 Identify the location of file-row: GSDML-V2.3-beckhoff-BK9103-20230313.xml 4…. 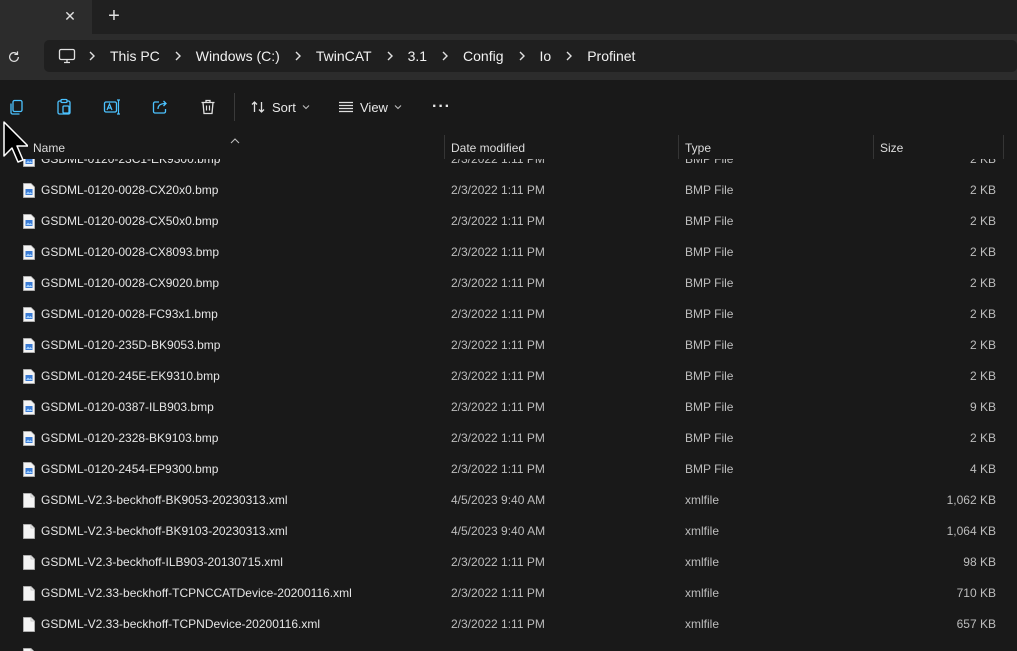
(508, 531).